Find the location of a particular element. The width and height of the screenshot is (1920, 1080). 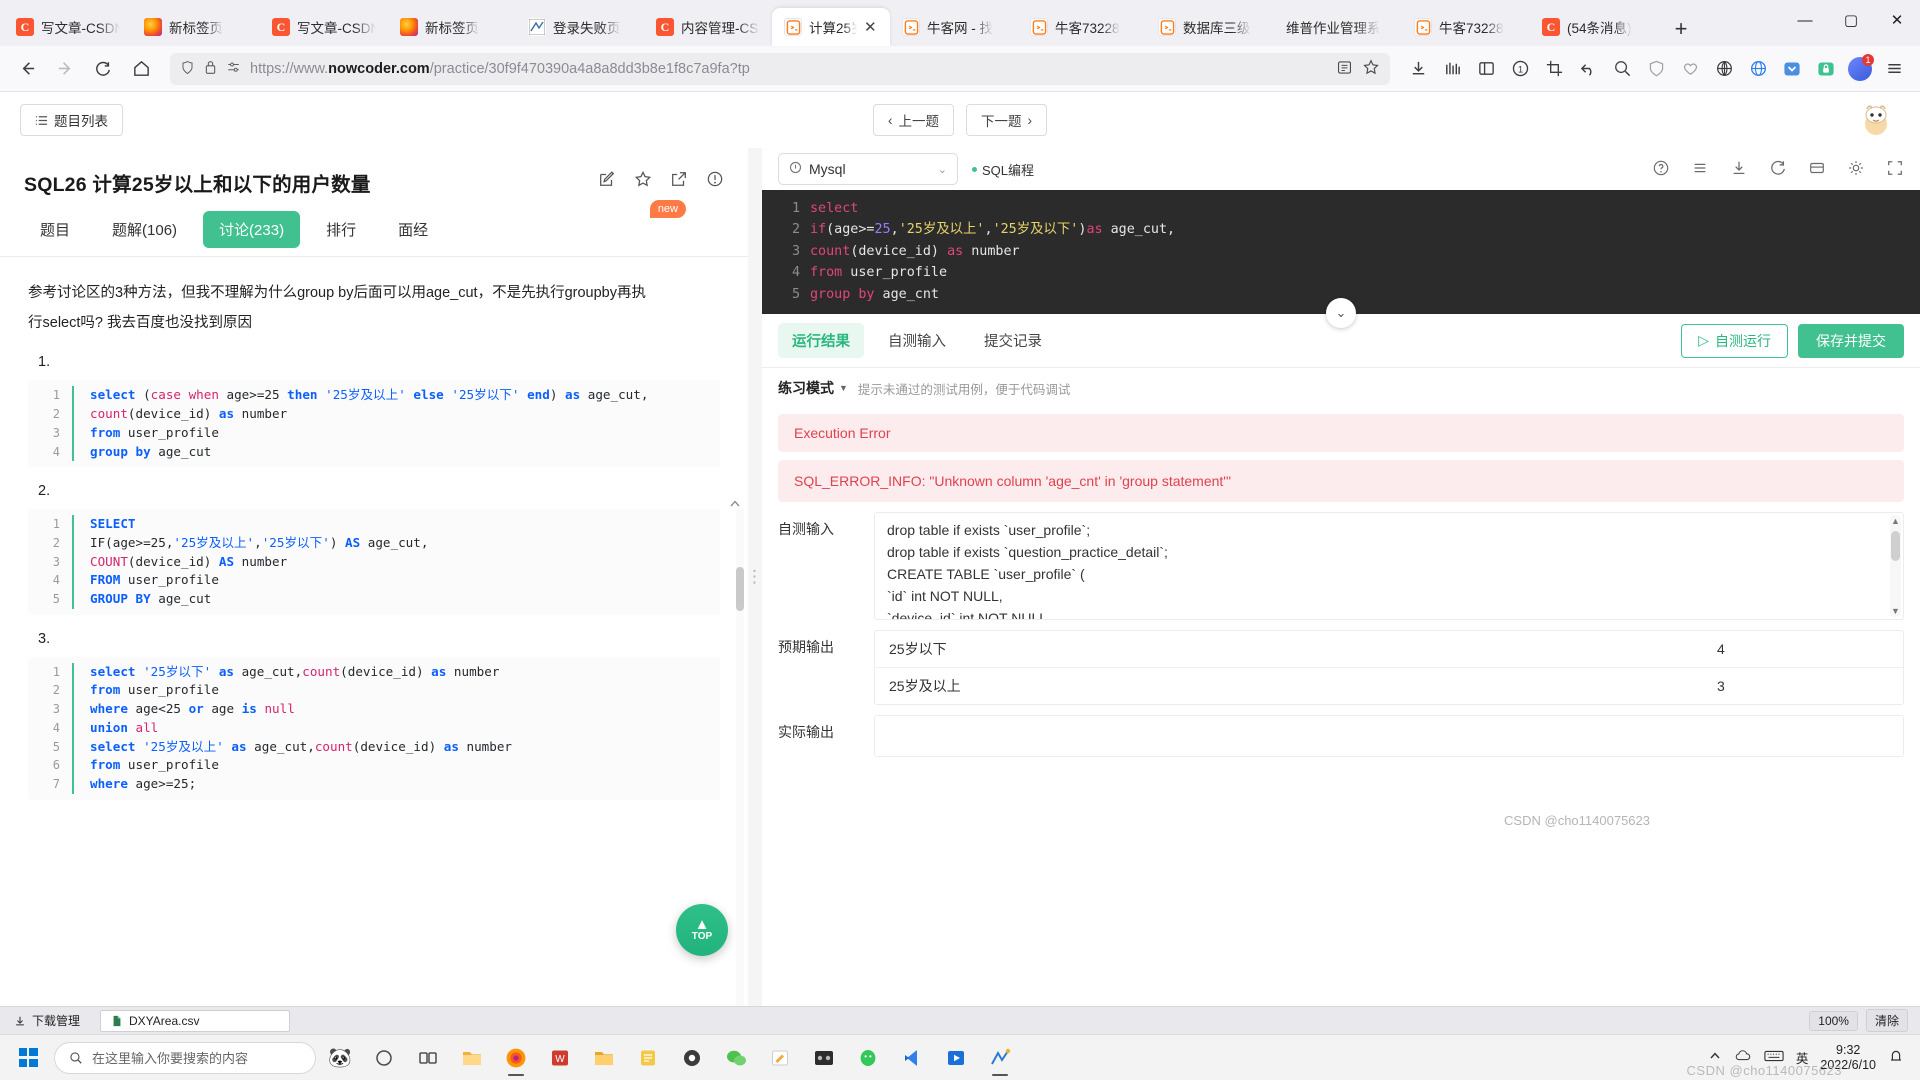

new-tab-button: + is located at coordinates (1681, 29).